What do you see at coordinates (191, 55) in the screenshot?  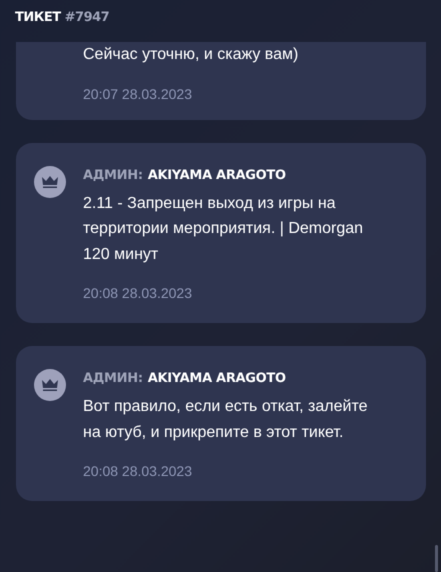 I see `message-text: Сейчас уточню, и скажу вам)` at bounding box center [191, 55].